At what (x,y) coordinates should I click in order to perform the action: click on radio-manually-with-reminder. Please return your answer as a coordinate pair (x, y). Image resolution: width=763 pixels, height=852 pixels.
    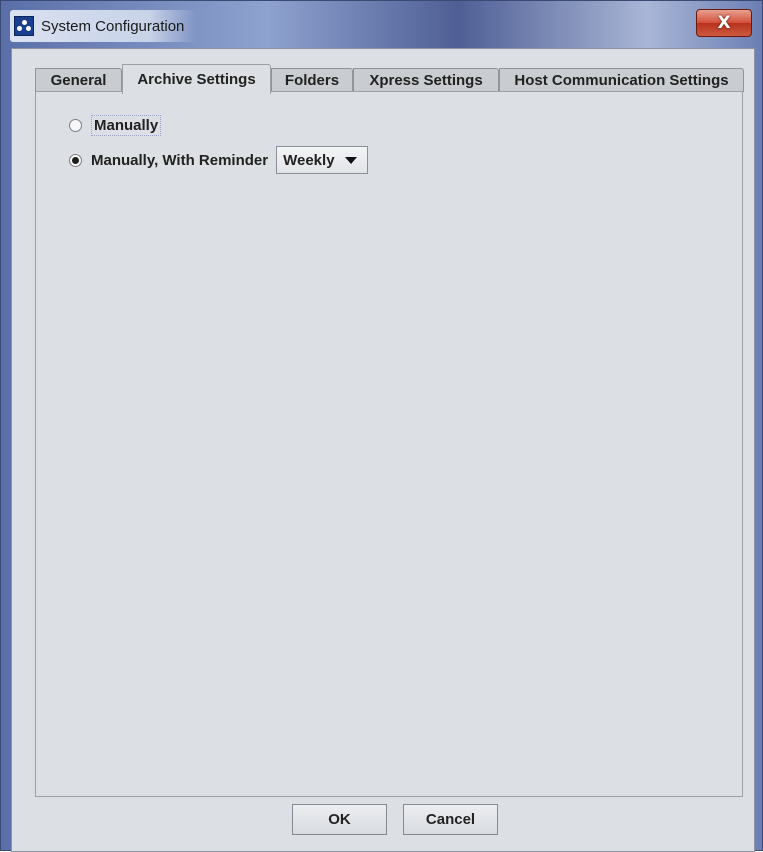
    Looking at the image, I should click on (75, 160).